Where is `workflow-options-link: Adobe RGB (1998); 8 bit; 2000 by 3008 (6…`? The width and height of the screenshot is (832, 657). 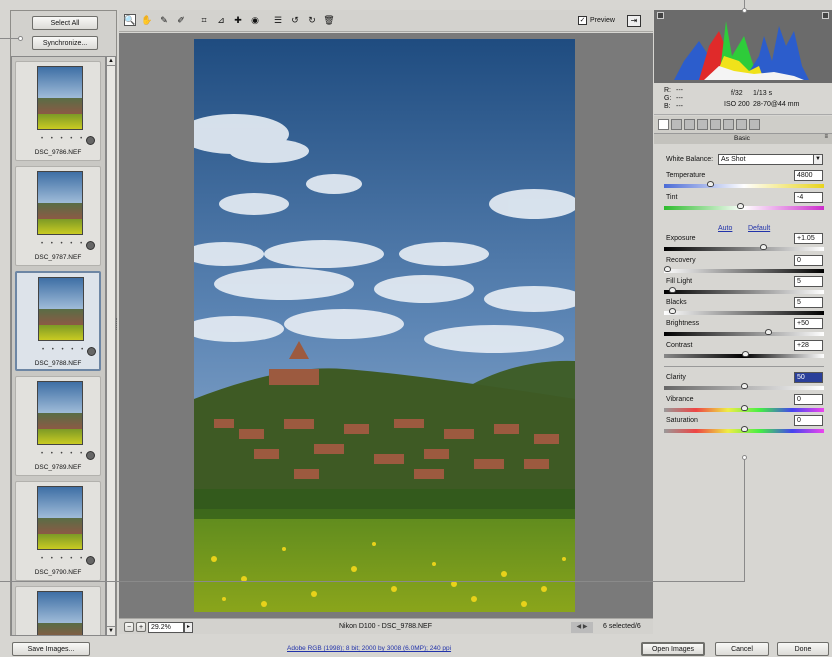
workflow-options-link: Adobe RGB (1998); 8 bit; 2000 by 3008 (6… is located at coordinates (369, 648).